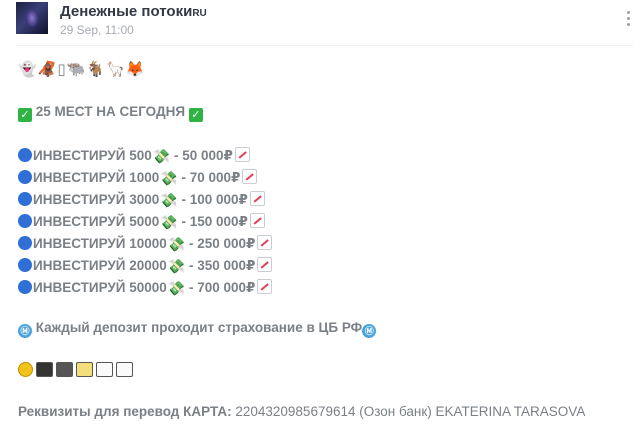 Image resolution: width=643 pixels, height=447 pixels. Describe the element at coordinates (96, 69) in the screenshot. I see `goat-emoji-icon: 🐐` at that location.